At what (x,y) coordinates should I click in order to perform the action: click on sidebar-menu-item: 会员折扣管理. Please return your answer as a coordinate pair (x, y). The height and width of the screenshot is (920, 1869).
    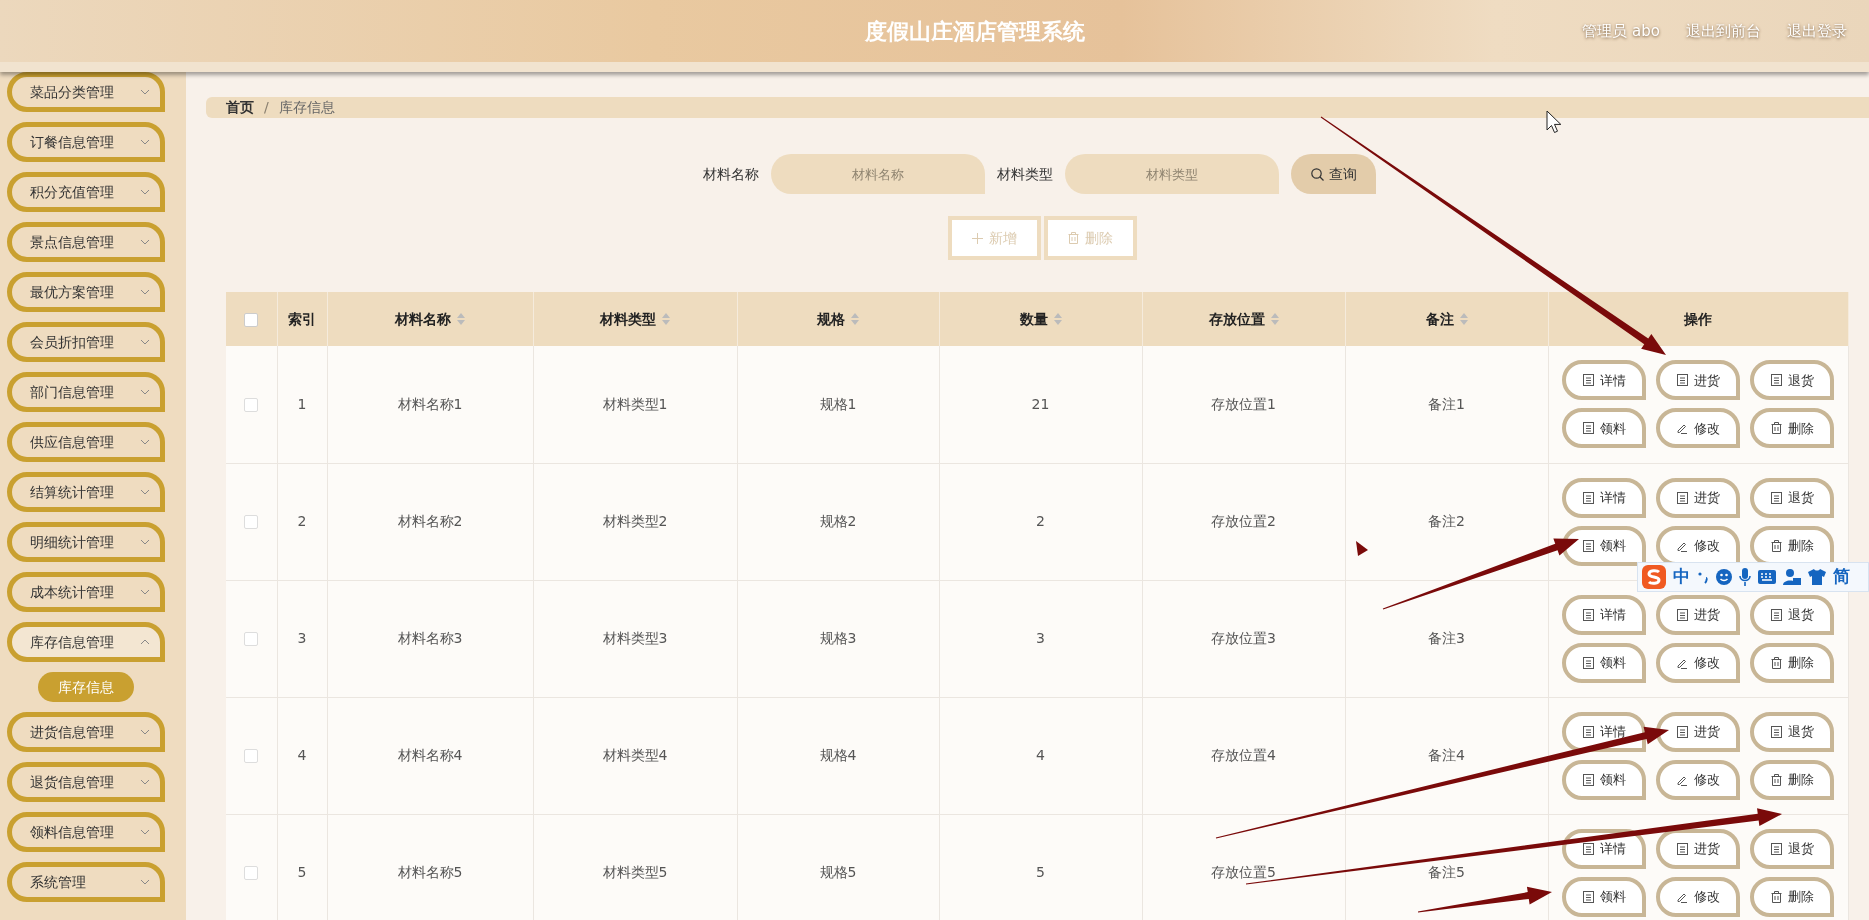
    Looking at the image, I should click on (86, 342).